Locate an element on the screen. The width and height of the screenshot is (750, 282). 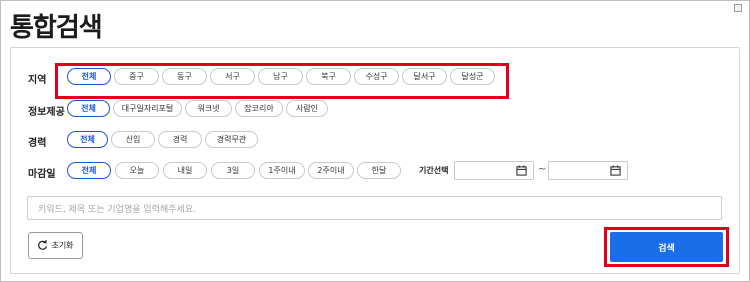
filter-row-info-provider: 정보제공 전체 대구일자리포털 워크넷 잡코리아 사람인 is located at coordinates (376, 110).